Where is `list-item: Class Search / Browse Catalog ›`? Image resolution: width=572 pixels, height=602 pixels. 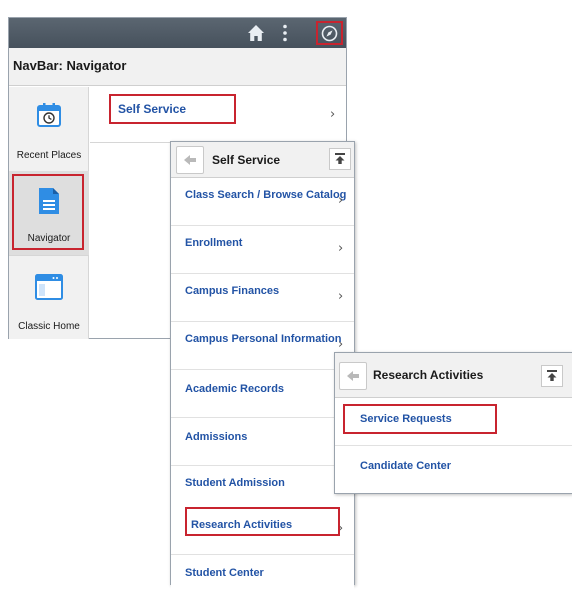 list-item: Class Search / Browse Catalog › is located at coordinates (262, 202).